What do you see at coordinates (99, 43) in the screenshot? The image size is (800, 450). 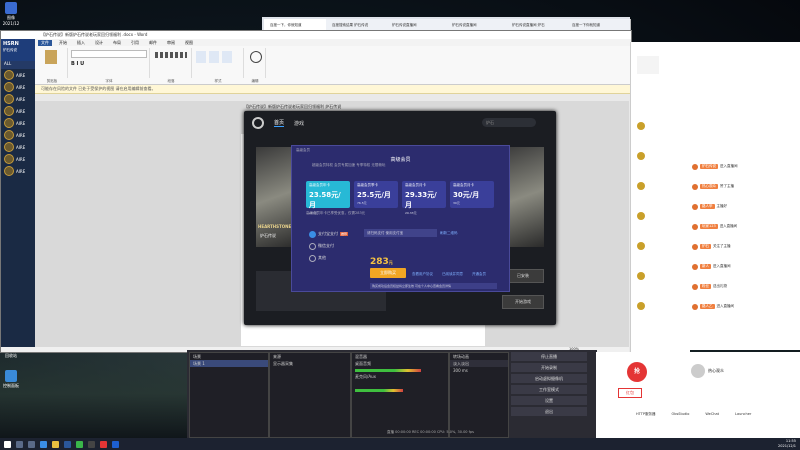 I see `tab-design: 设计` at bounding box center [99, 43].